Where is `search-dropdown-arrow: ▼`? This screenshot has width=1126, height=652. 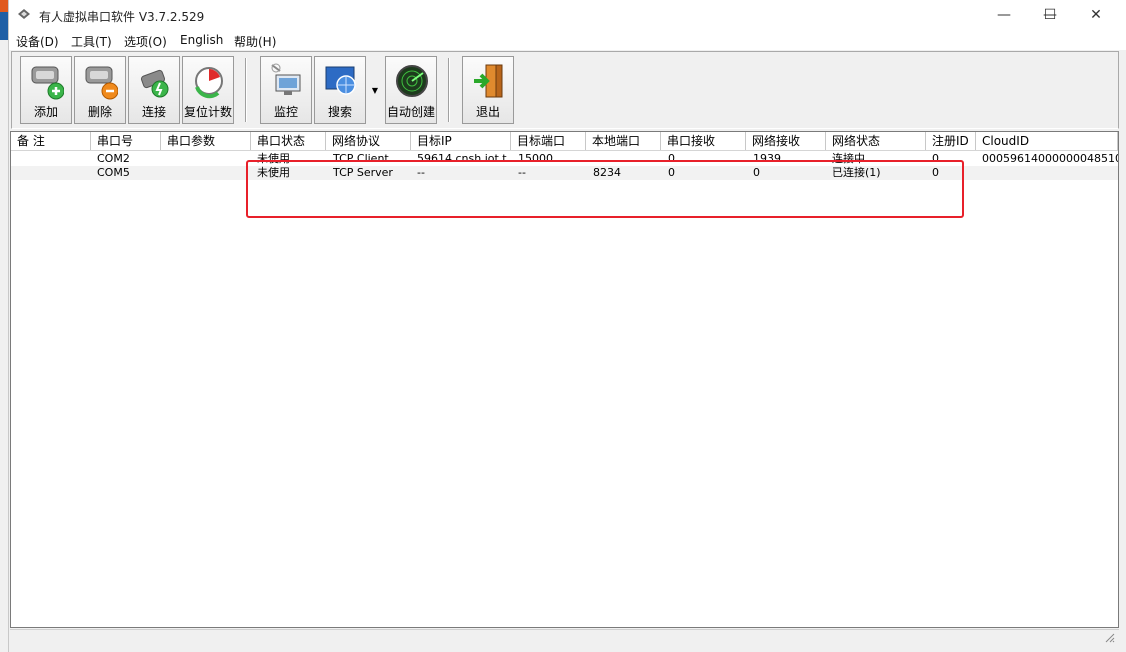 search-dropdown-arrow: ▼ is located at coordinates (375, 90).